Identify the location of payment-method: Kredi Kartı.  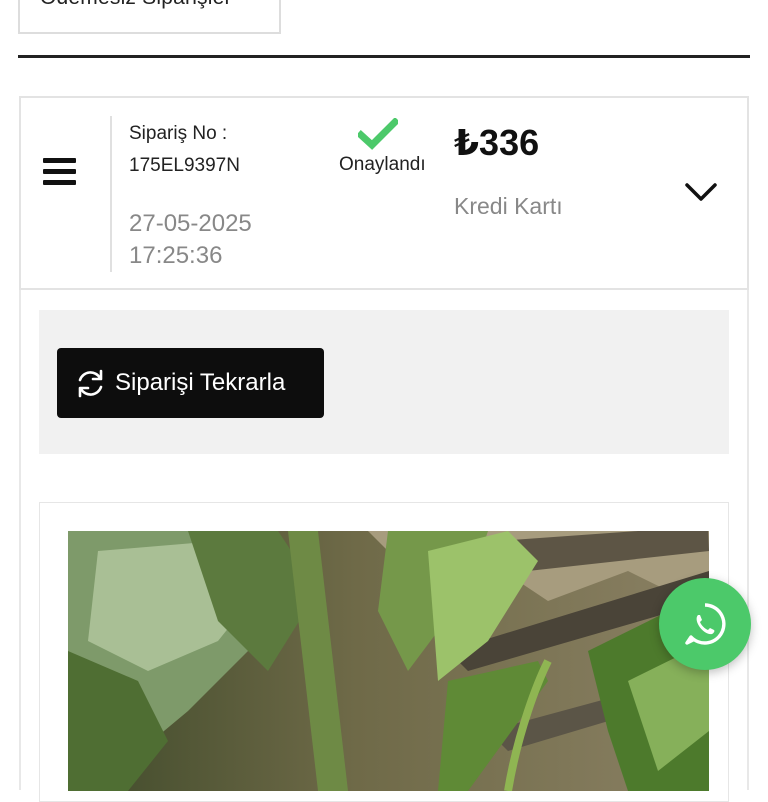
(508, 206).